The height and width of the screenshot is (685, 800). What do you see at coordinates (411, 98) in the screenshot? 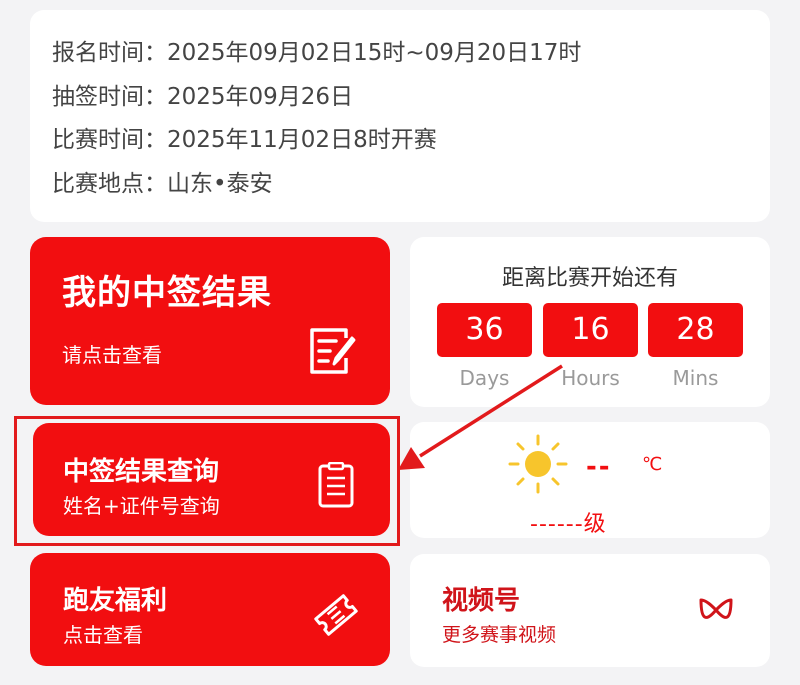
I see `info-line-draw: 抽签时间：2025年09月26日` at bounding box center [411, 98].